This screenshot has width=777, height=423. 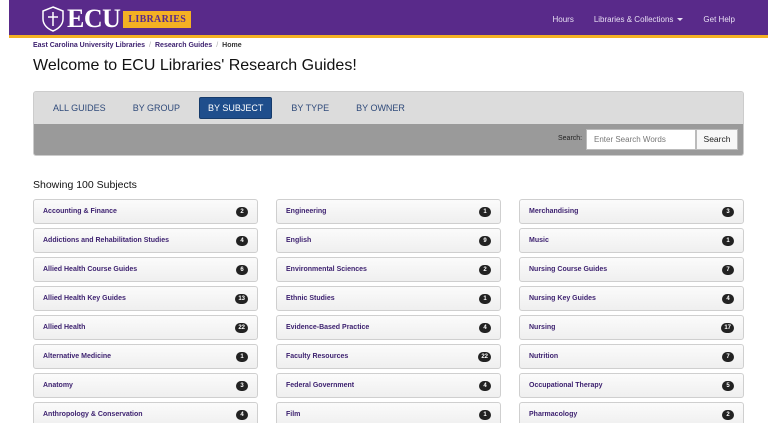 I want to click on subject-label: Evidence-Based Practice, so click(x=328, y=327).